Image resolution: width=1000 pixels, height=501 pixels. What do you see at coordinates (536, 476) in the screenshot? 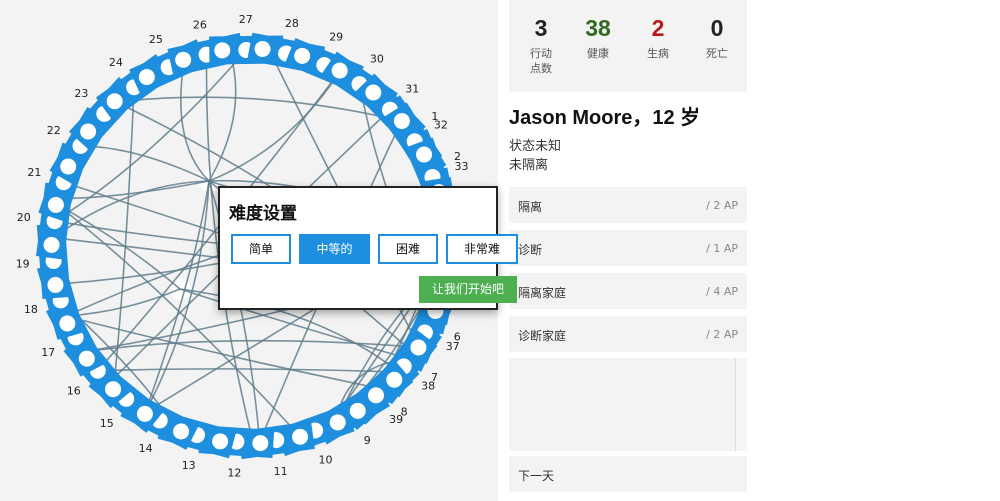
I see `next-day-label: 下一天` at bounding box center [536, 476].